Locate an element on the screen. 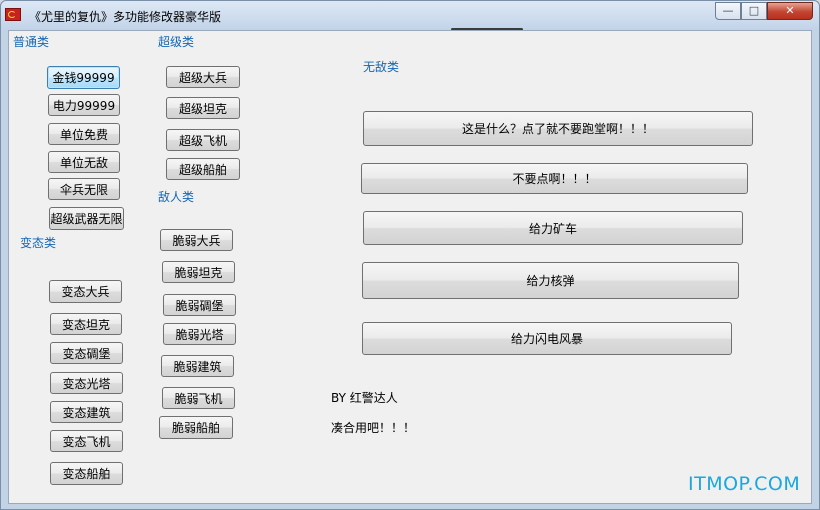 This screenshot has height=510, width=820. morph-building-button: 变态建筑 is located at coordinates (86, 412).